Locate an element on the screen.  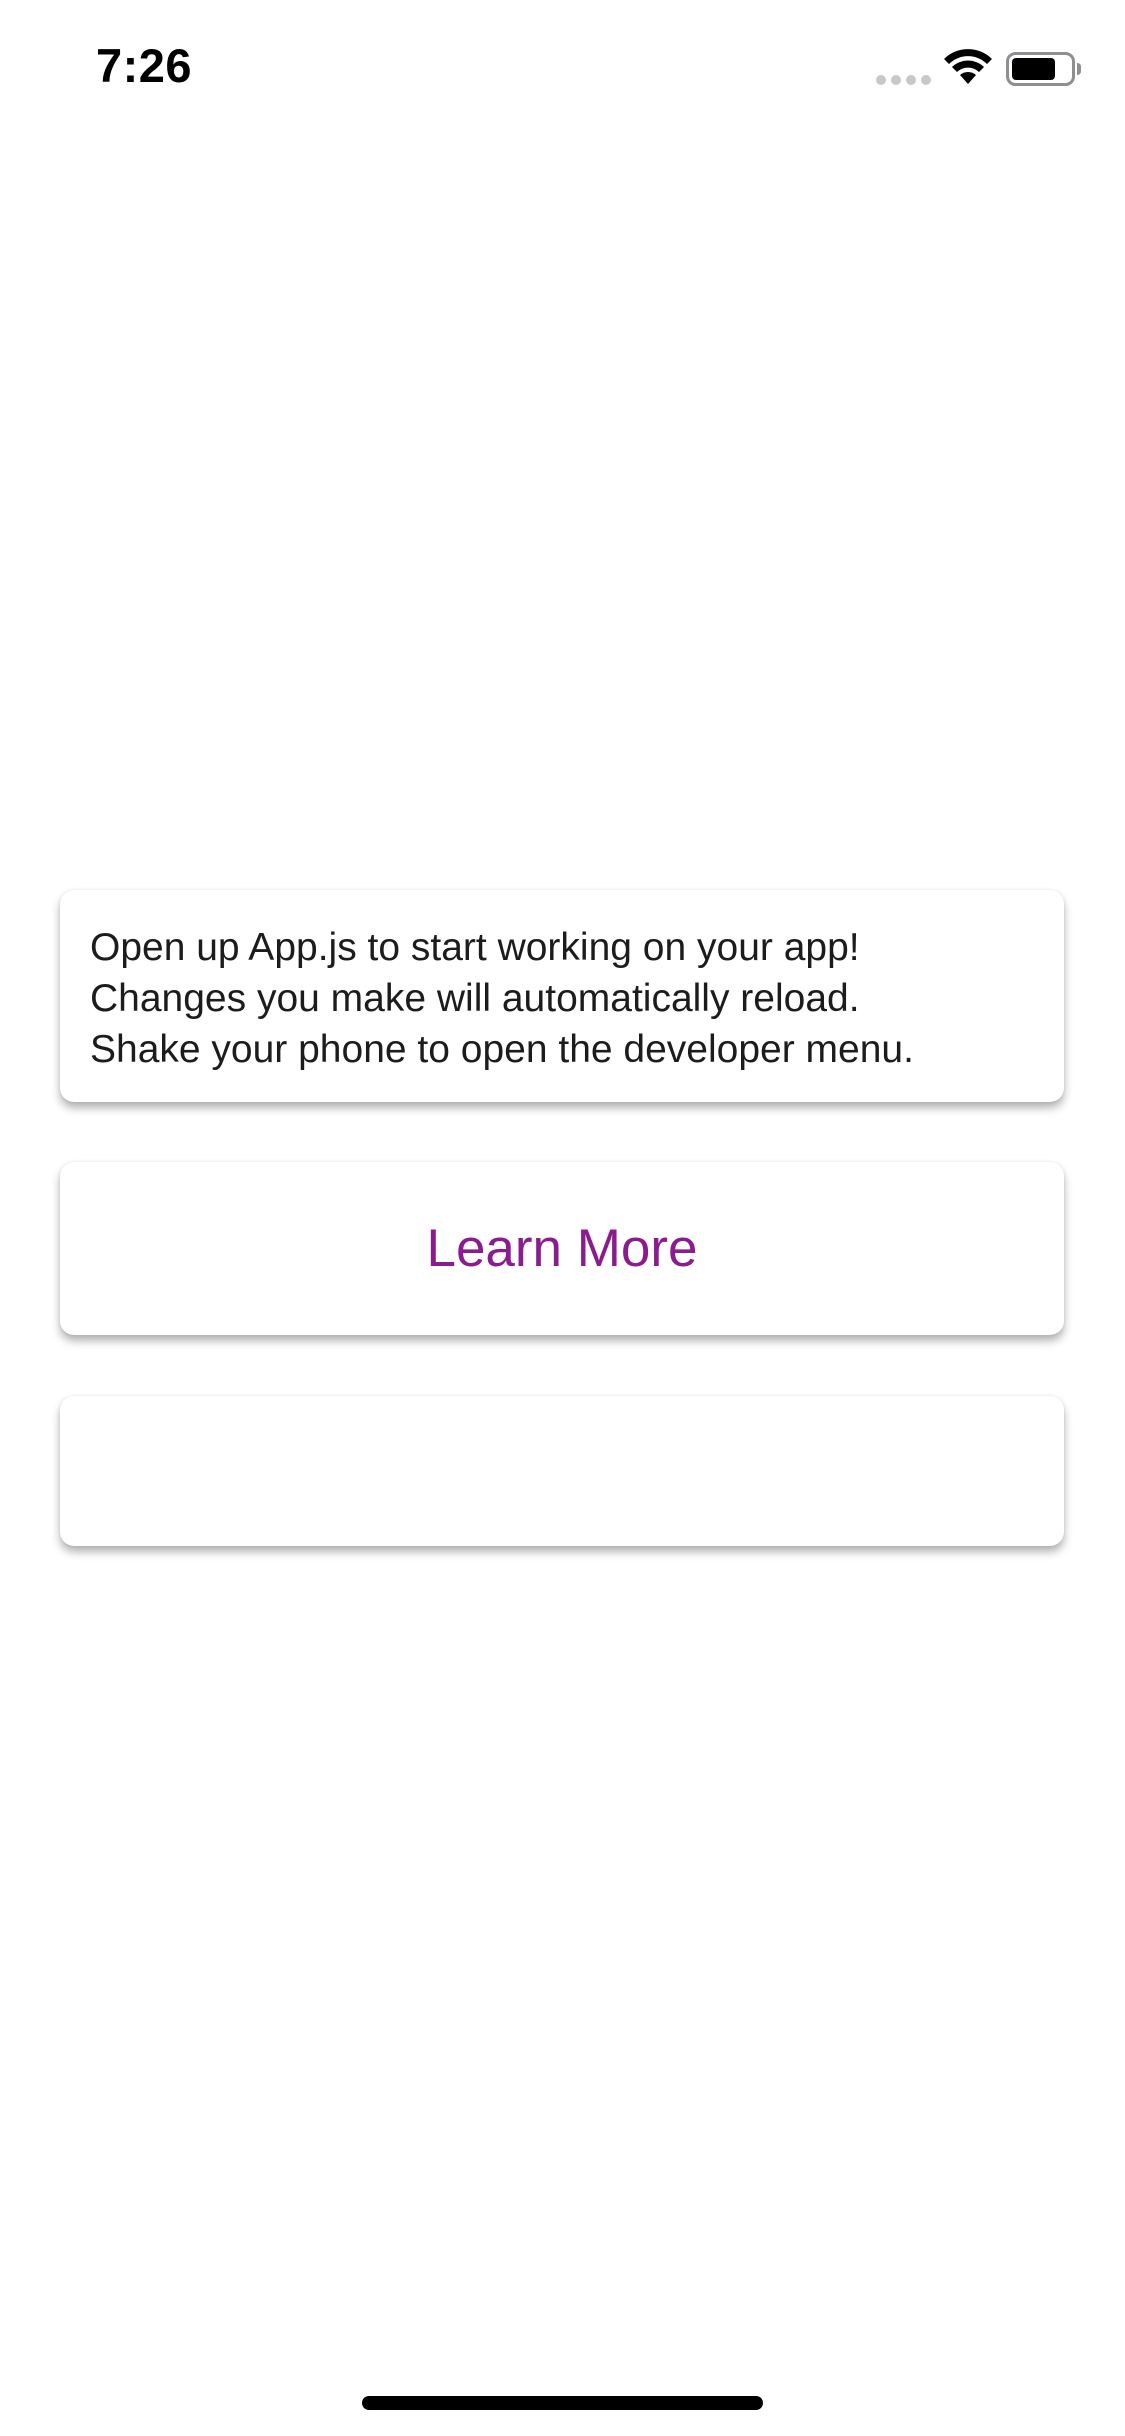
learn-more-button: Learn More is located at coordinates (562, 1248).